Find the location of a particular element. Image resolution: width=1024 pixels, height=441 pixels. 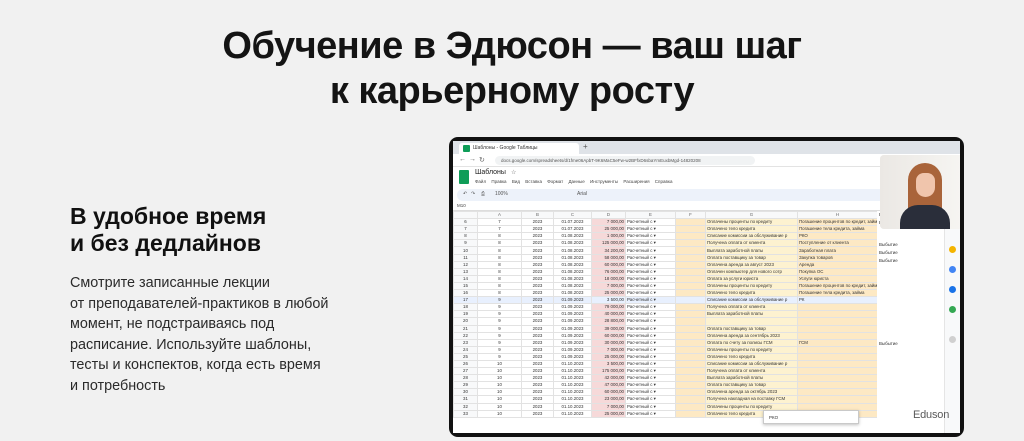

table-row: 20 9 2023 01.09.2023 28 800,00 Расчетный с ▾ is located at coordinates (665, 321).